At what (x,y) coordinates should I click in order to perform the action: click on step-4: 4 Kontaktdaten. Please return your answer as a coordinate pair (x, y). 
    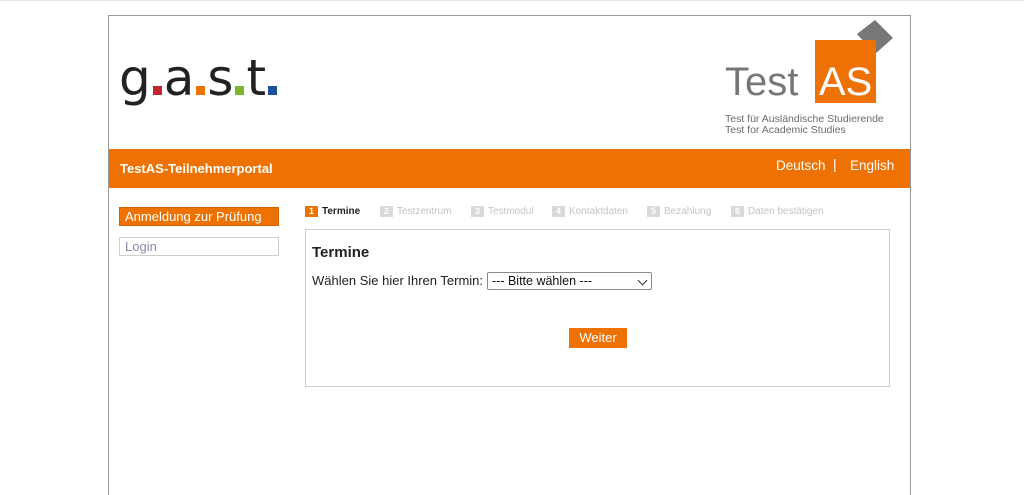
    Looking at the image, I should click on (590, 212).